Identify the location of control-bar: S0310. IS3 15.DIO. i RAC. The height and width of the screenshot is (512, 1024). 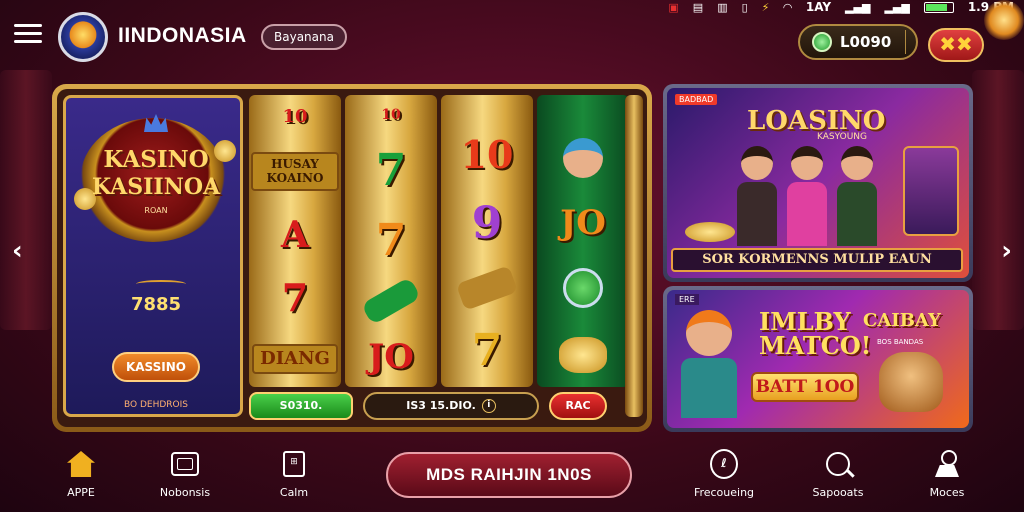
(439, 406).